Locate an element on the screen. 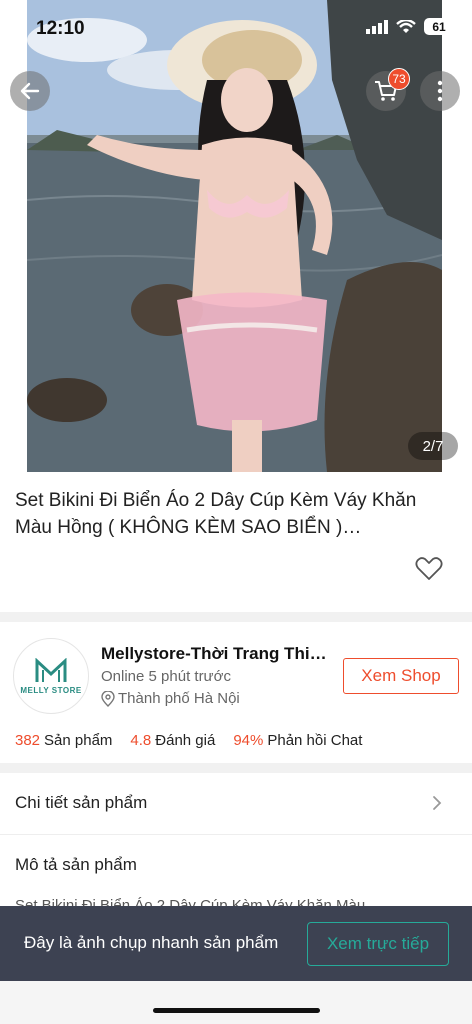  stat-value: 382 is located at coordinates (28, 740).